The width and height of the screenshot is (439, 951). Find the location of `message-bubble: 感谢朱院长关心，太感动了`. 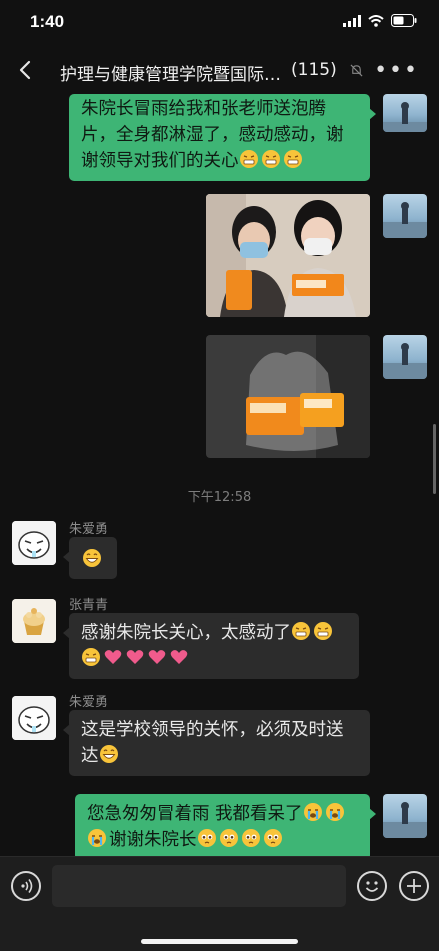

message-bubble: 感谢朱院长关心，太感动了 is located at coordinates (211, 646).